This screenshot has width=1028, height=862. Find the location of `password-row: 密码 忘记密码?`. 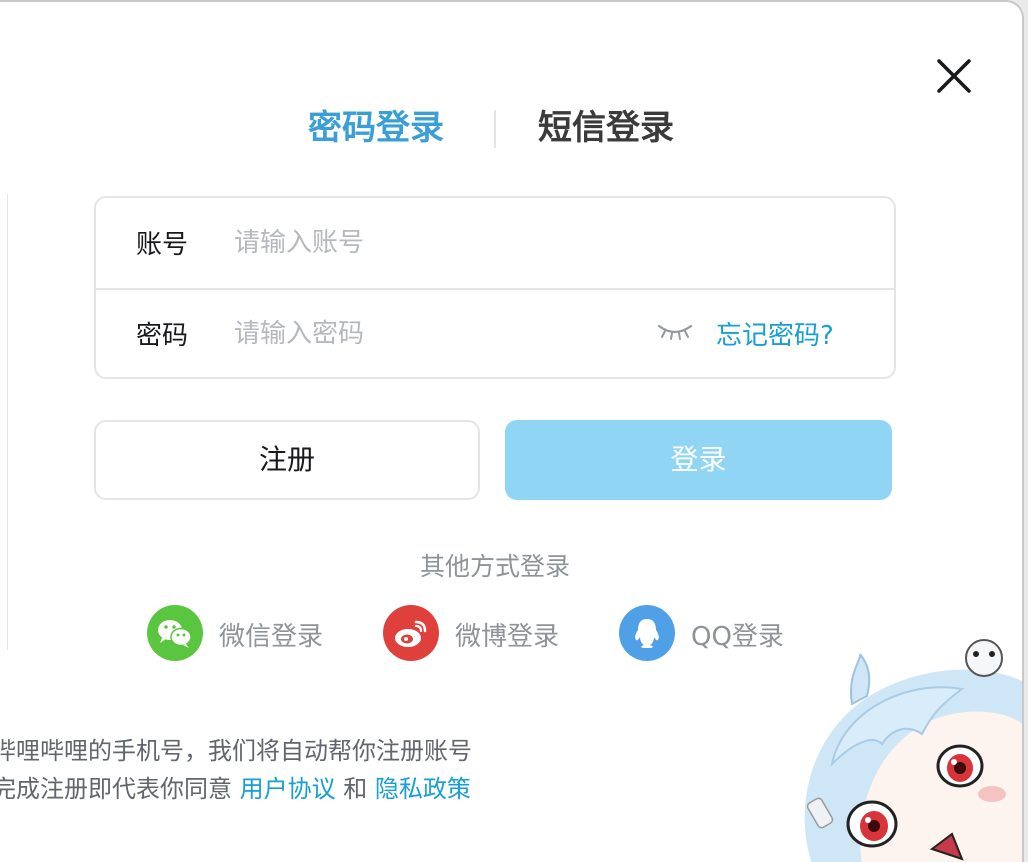

password-row: 密码 忘记密码? is located at coordinates (495, 334).